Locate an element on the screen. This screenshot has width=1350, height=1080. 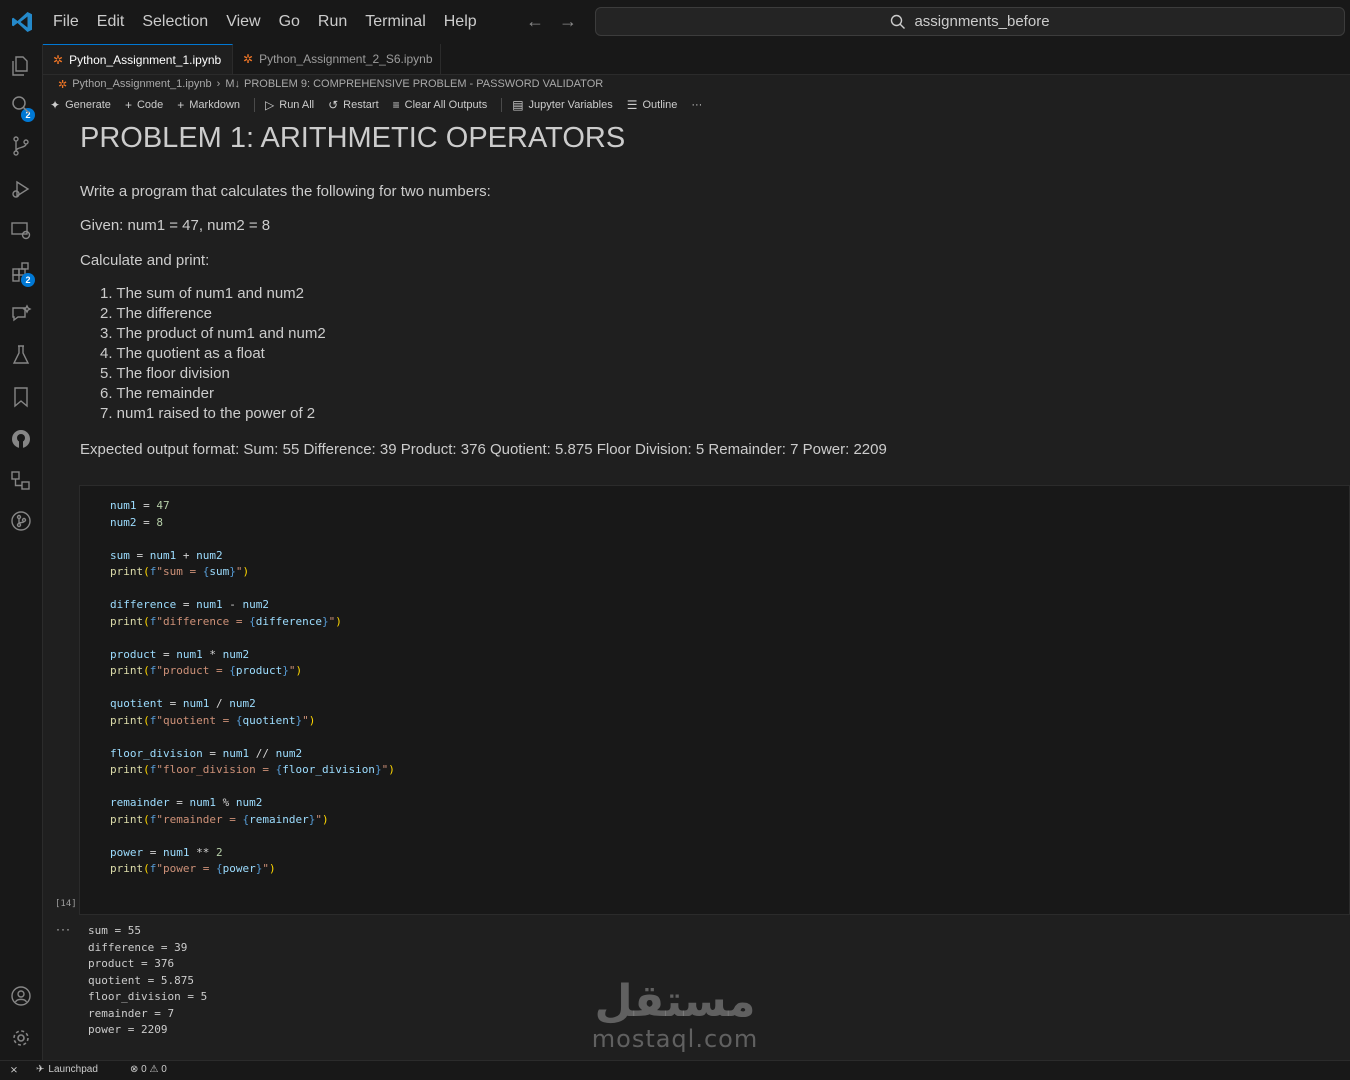
explorer-icon is located at coordinates (21, 66).